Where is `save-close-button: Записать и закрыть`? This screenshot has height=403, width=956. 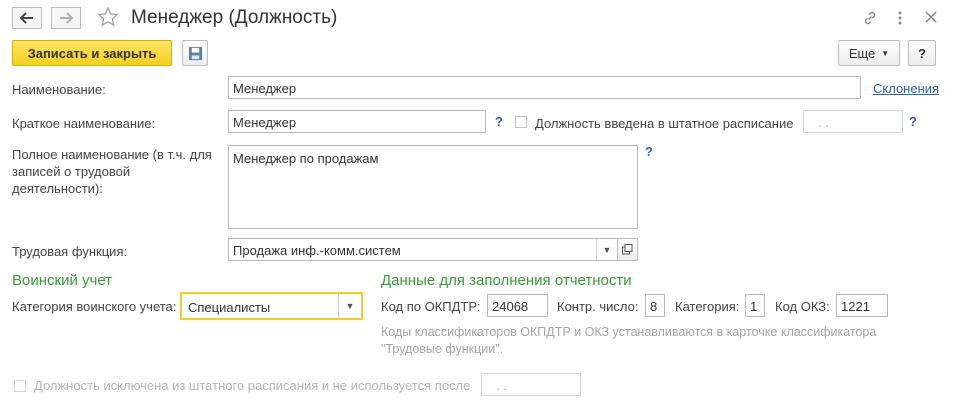
save-close-button: Записать и закрыть is located at coordinates (92, 53).